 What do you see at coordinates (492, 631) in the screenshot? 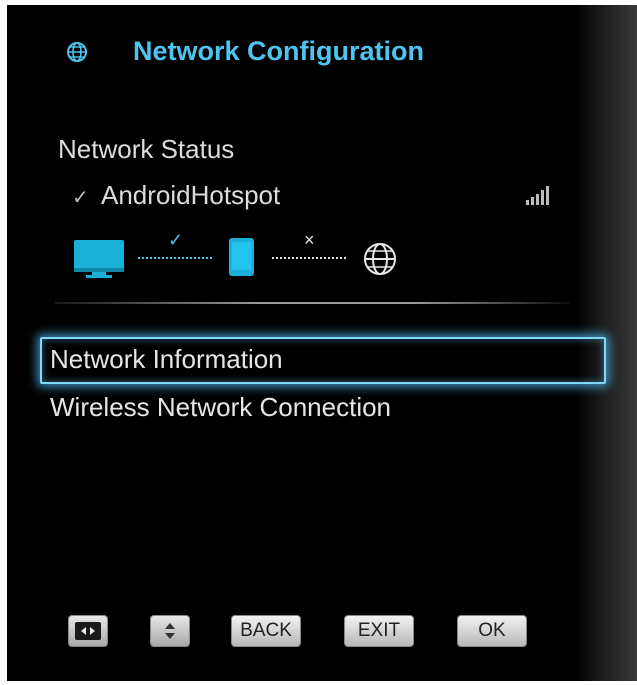
I see `ok-button: OK` at bounding box center [492, 631].